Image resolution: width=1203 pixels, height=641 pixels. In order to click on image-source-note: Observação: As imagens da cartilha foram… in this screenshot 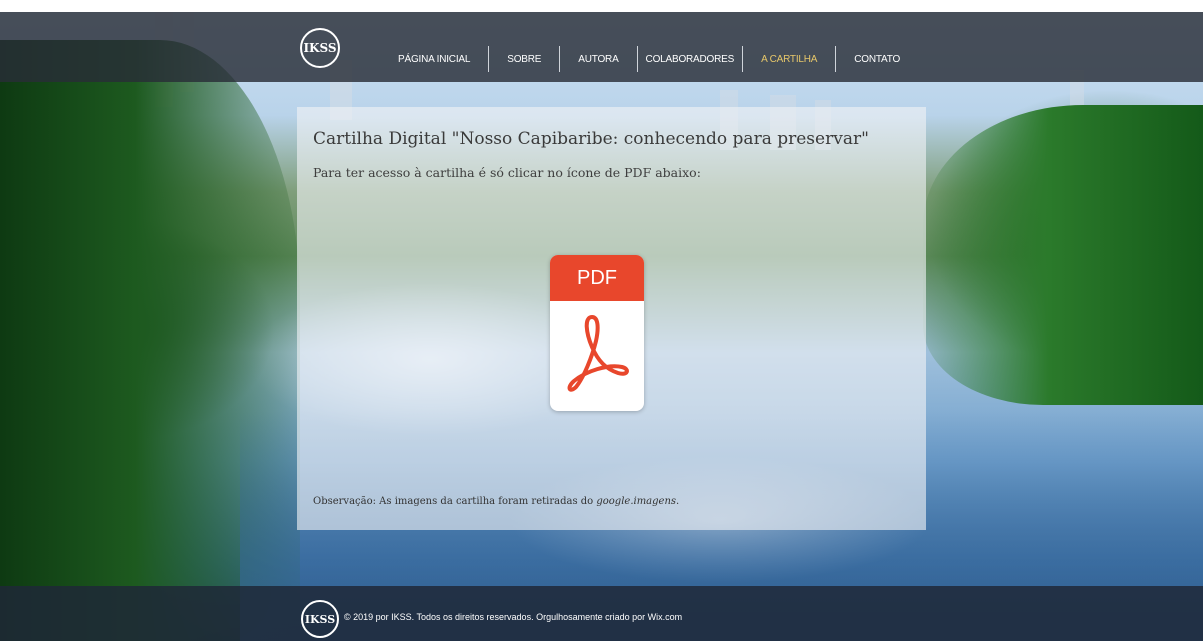, I will do `click(496, 501)`.